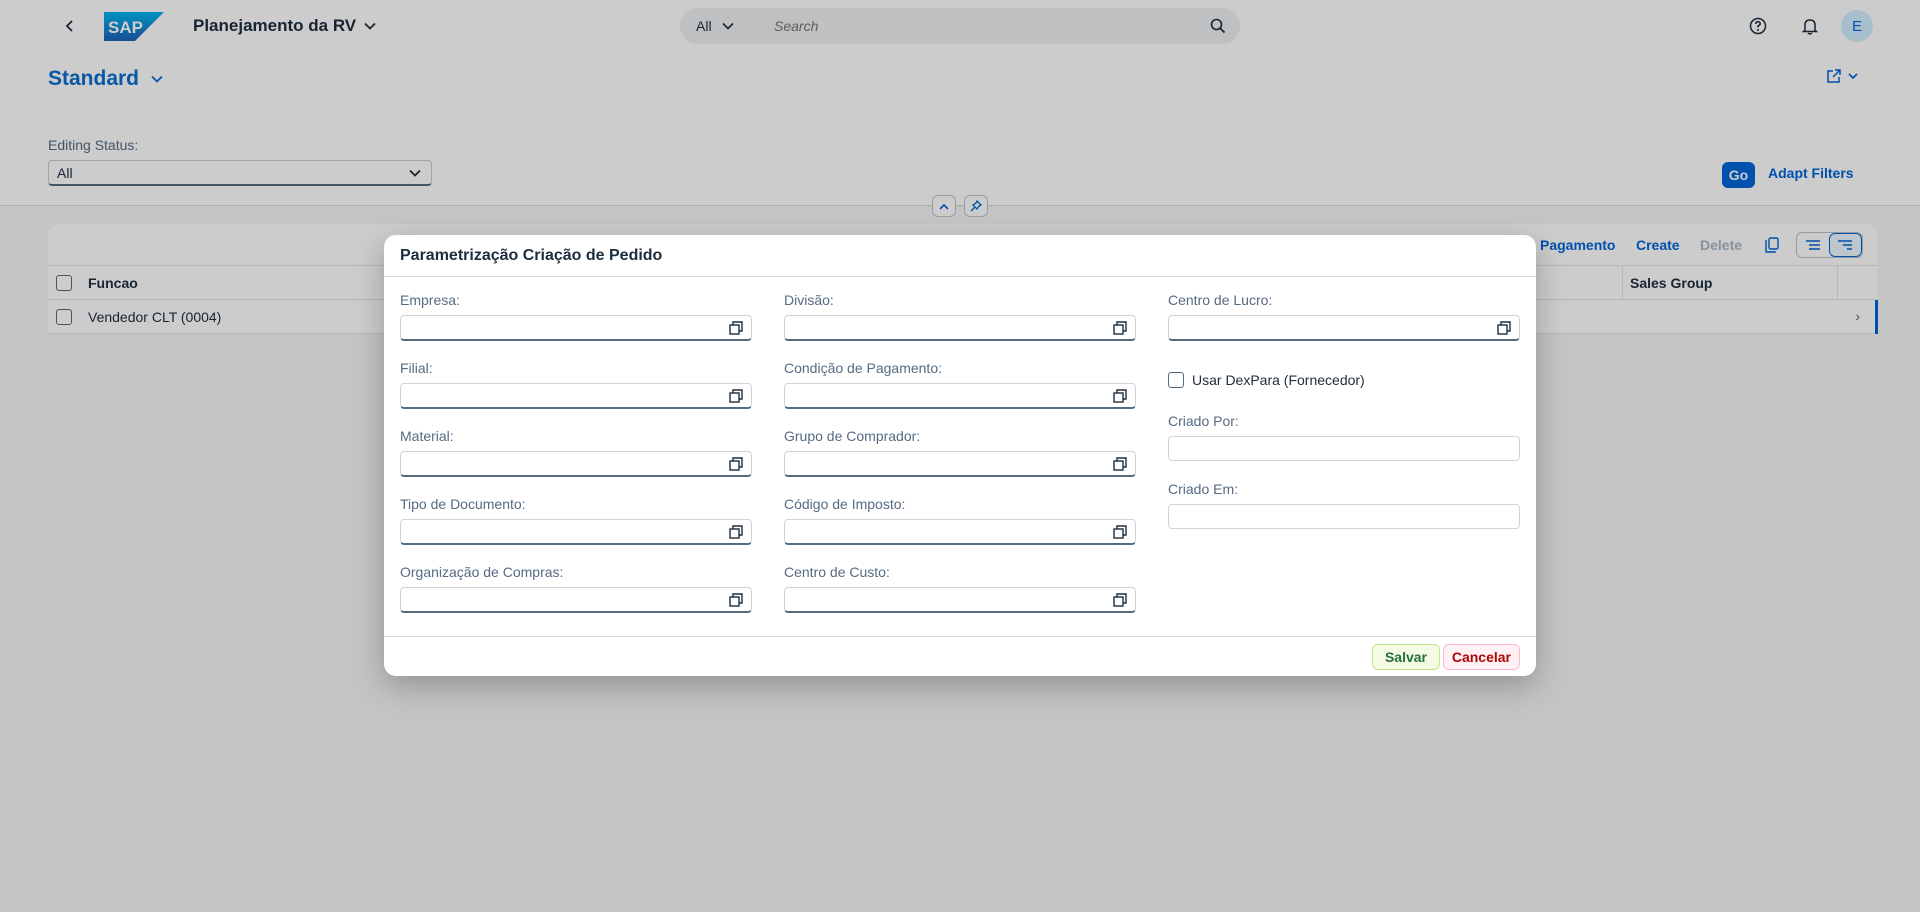  Describe the element at coordinates (576, 328) in the screenshot. I see `empresa-field` at that location.